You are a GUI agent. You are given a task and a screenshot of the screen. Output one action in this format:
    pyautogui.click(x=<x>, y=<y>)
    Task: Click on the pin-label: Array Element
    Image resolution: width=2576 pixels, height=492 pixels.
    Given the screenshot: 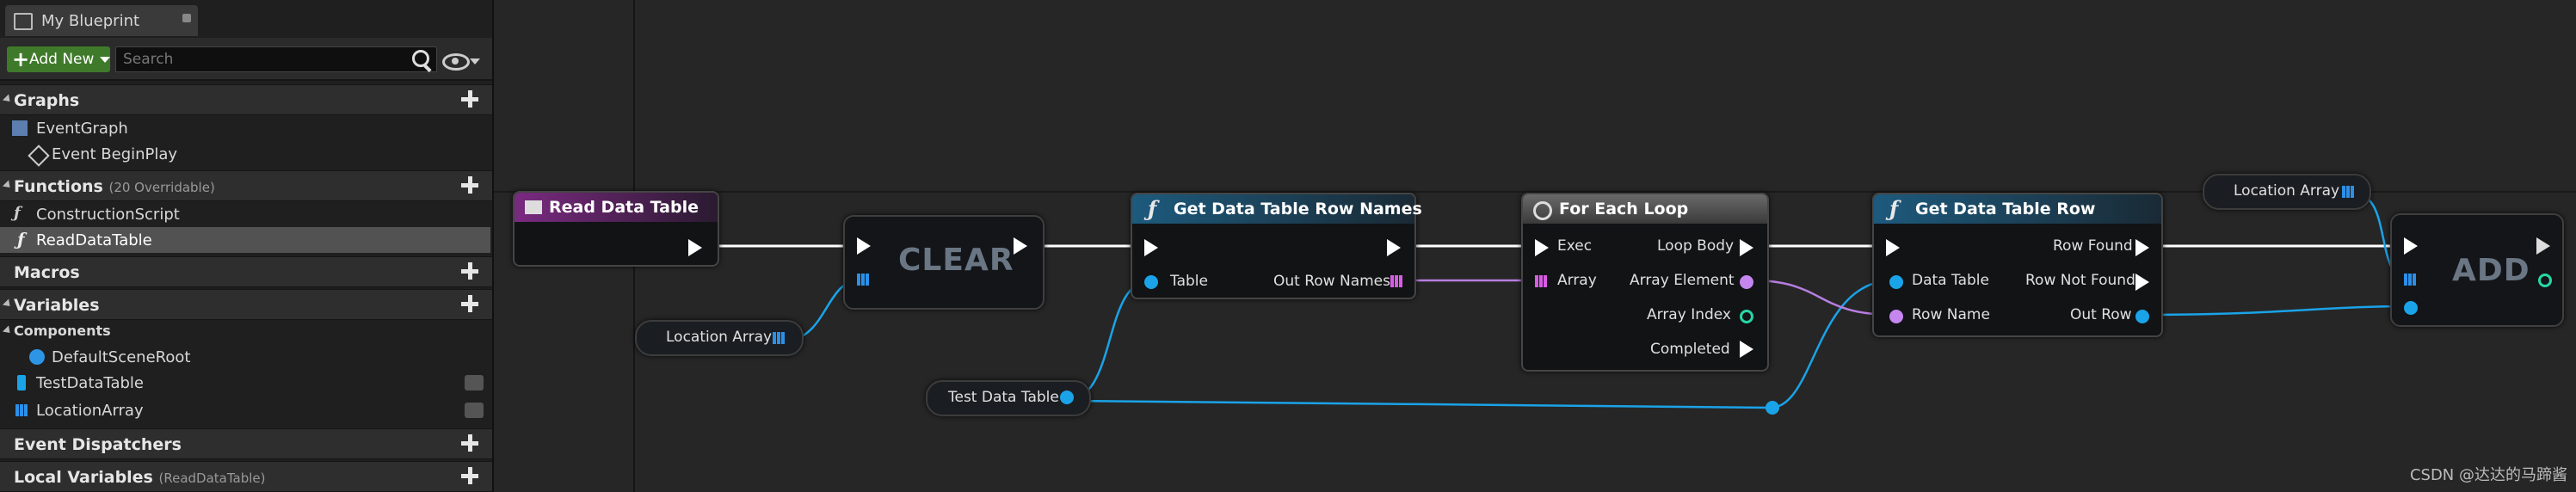 What is the action you would take?
    pyautogui.click(x=1683, y=280)
    